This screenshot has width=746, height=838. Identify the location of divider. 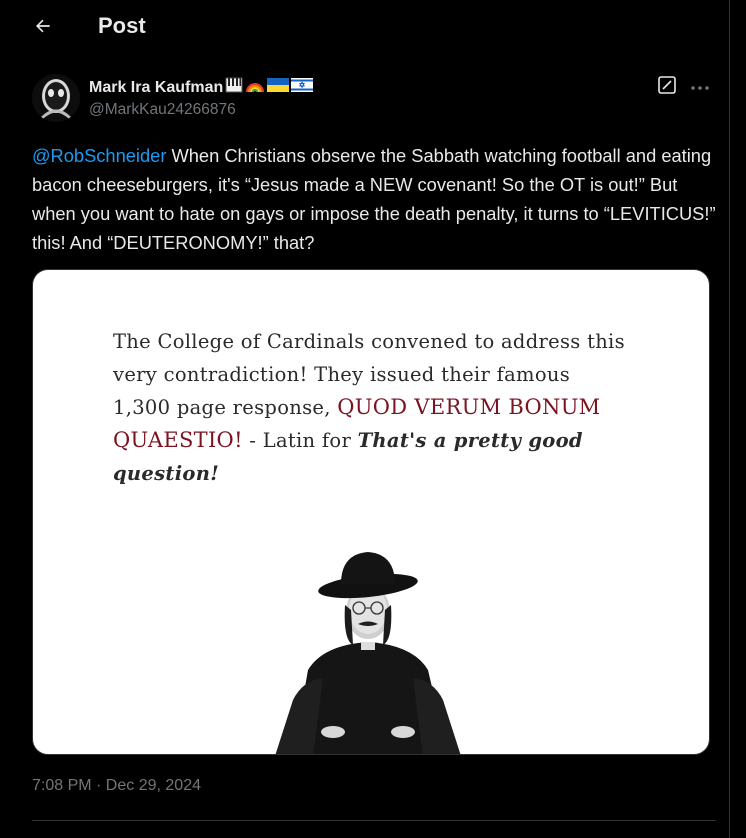
(374, 820).